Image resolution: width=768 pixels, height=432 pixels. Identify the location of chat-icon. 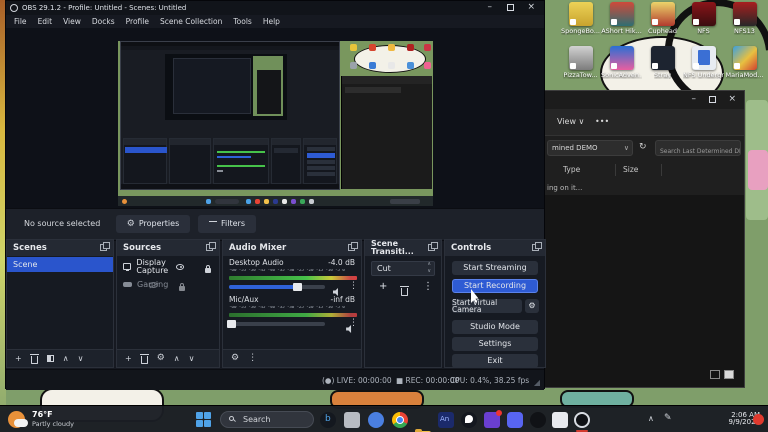
(376, 420).